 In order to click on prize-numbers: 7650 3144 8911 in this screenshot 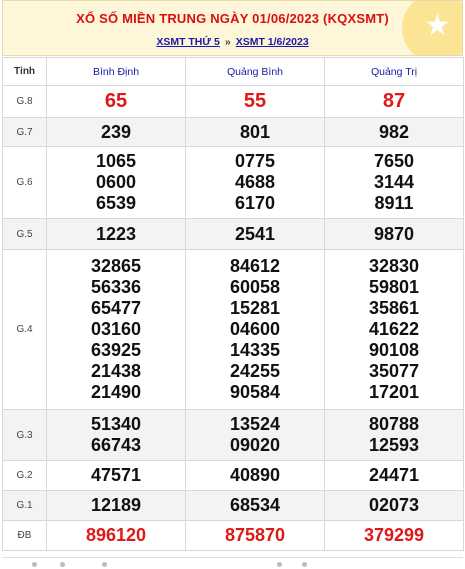, I will do `click(394, 182)`.